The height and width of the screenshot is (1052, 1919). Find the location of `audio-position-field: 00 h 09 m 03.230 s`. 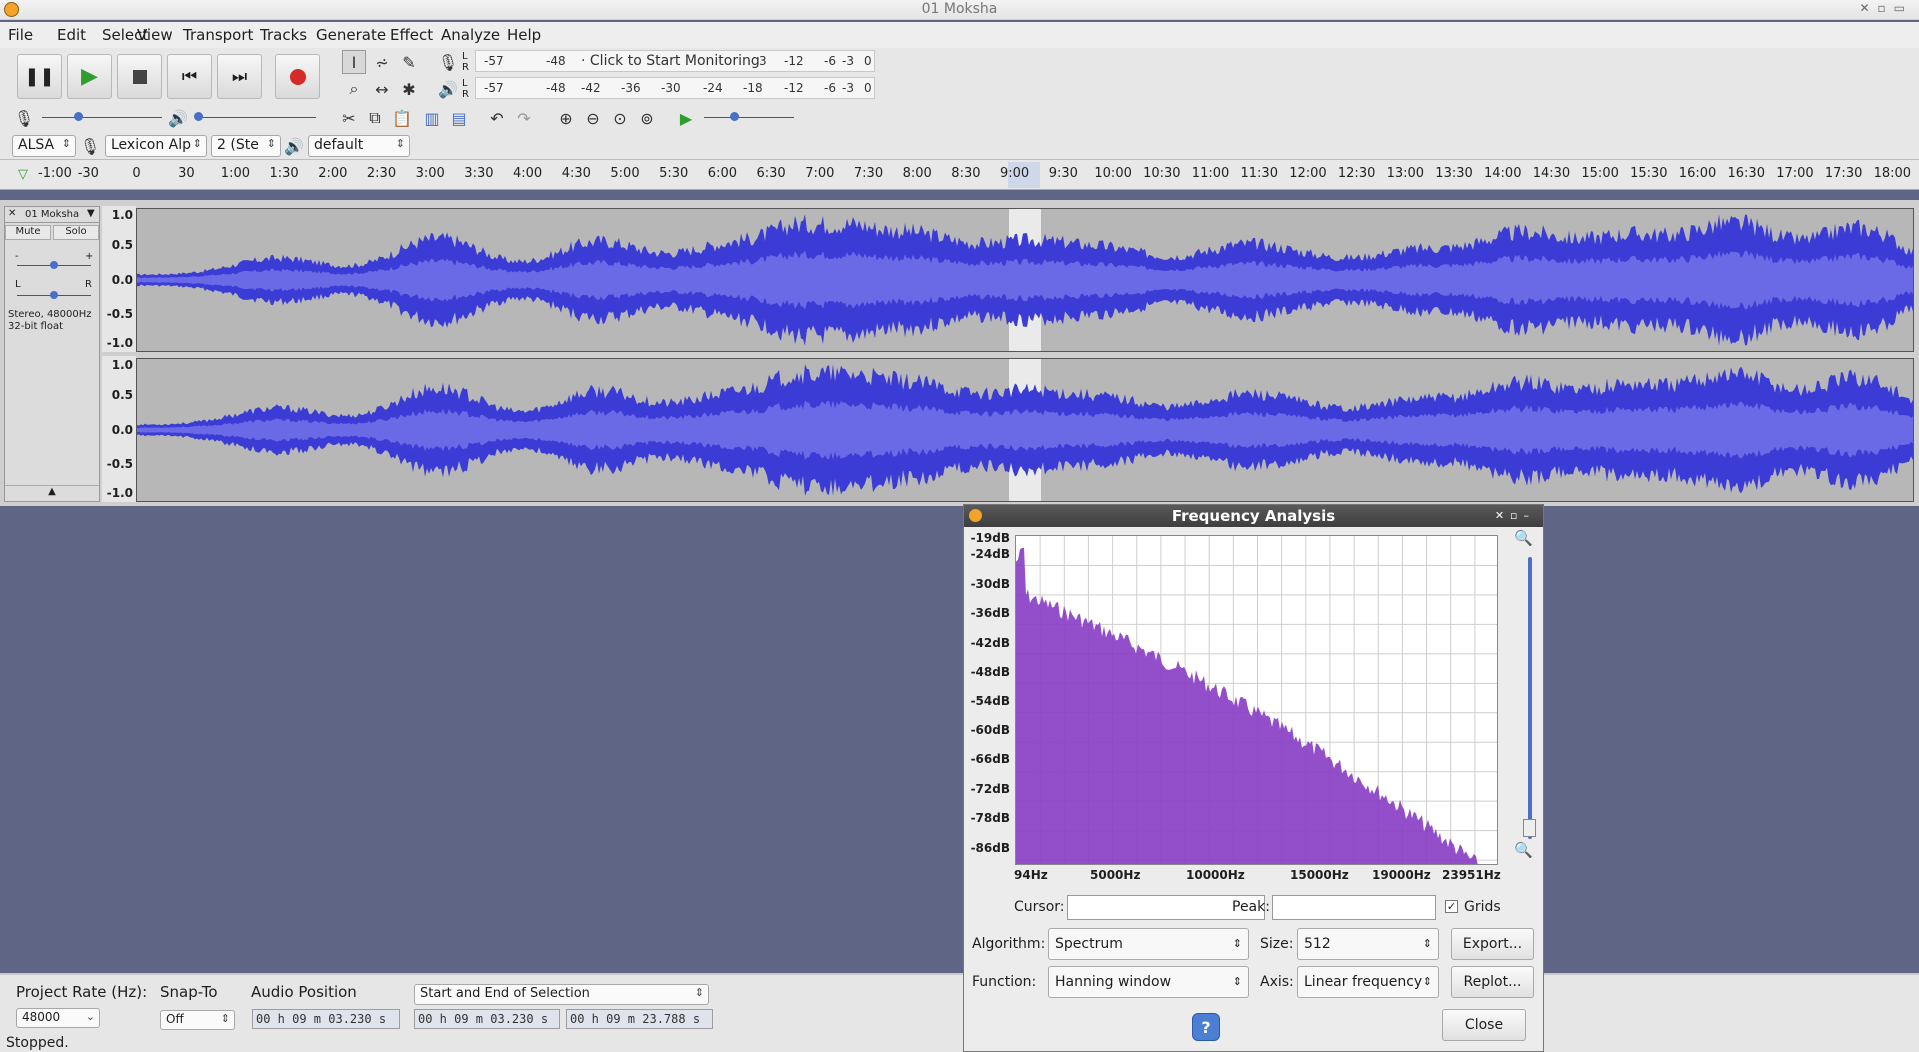

audio-position-field: 00 h 09 m 03.230 s is located at coordinates (326, 1019).